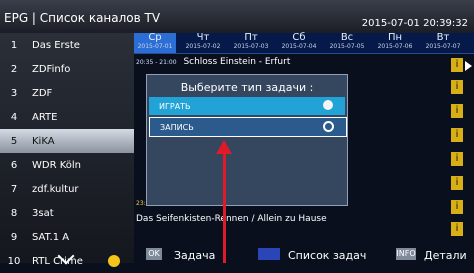 Image resolution: width=474 pixels, height=273 pixels. What do you see at coordinates (247, 106) in the screenshot?
I see `option-play: ИГРАТЬ` at bounding box center [247, 106].